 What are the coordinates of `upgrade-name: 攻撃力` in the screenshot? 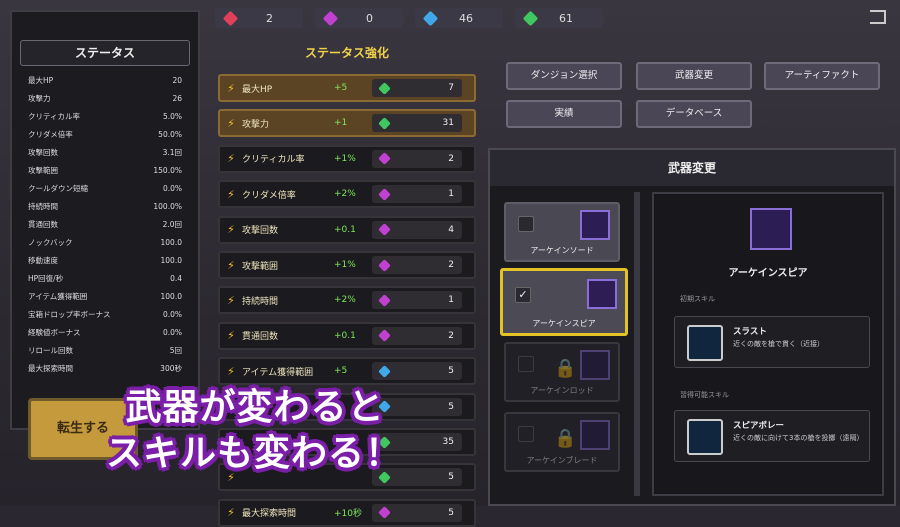 It's located at (256, 124).